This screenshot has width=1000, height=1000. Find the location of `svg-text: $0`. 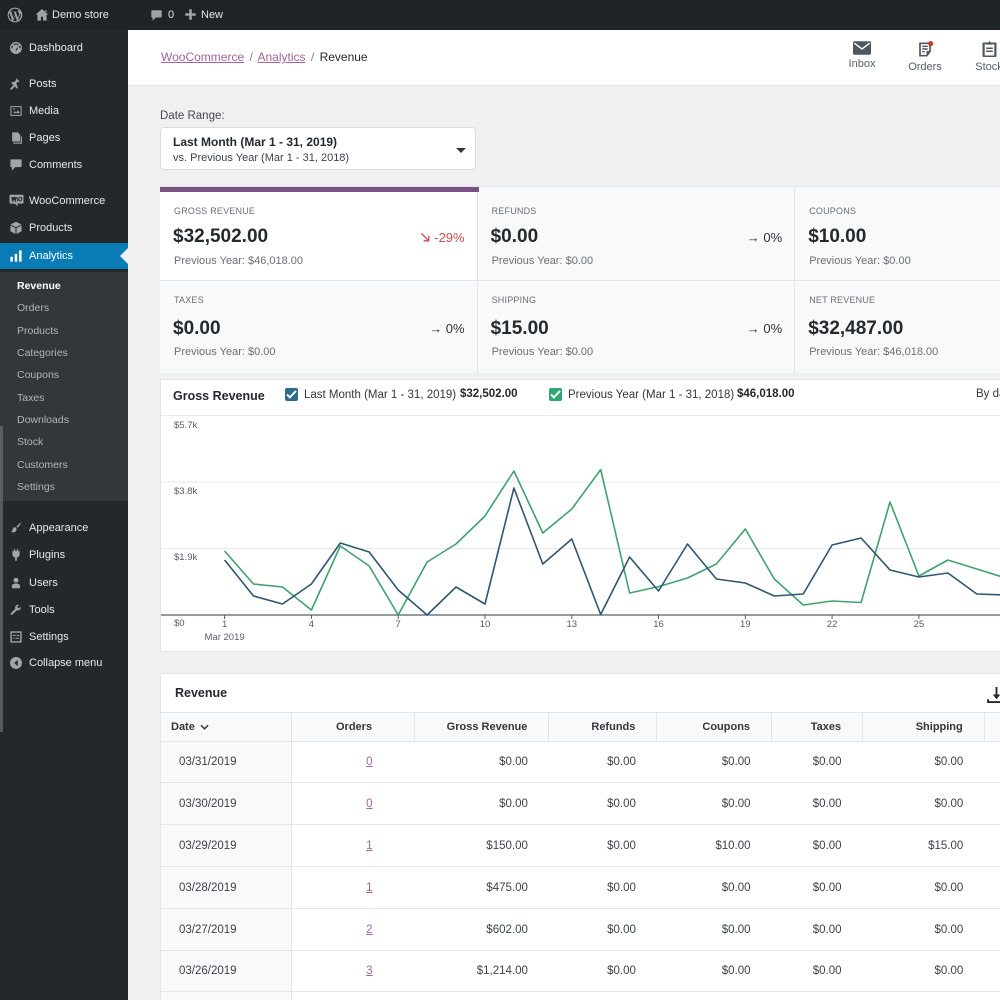

svg-text: $0 is located at coordinates (179, 623).